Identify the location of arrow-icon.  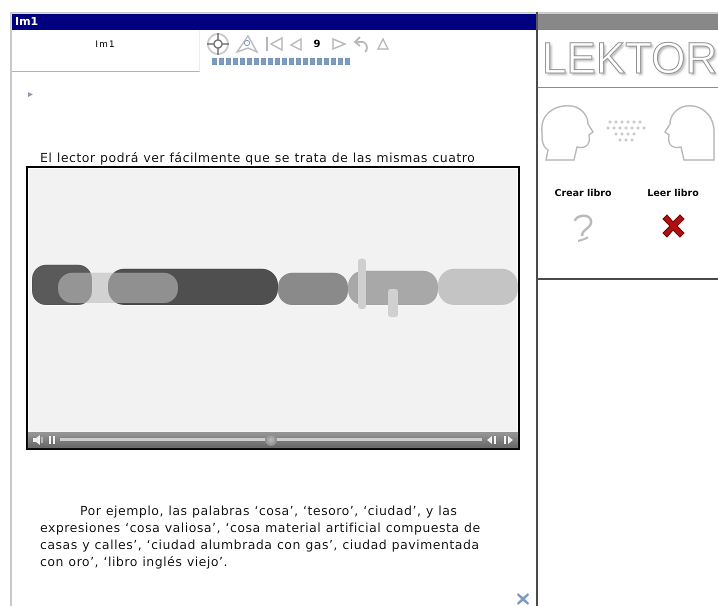
(247, 44).